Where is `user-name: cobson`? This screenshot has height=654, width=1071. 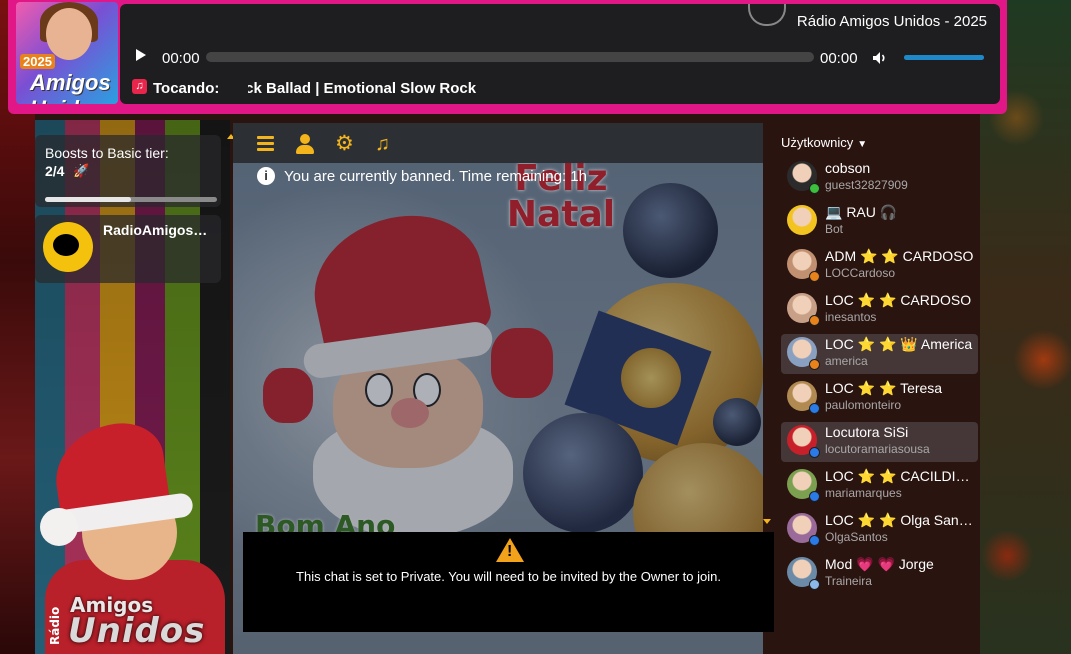 user-name: cobson is located at coordinates (848, 168).